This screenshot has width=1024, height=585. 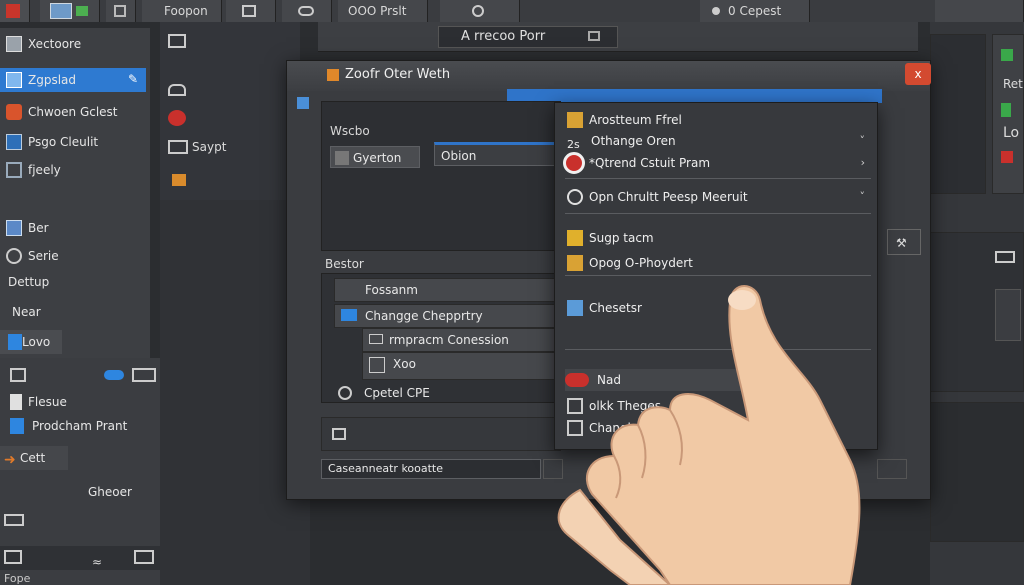 What do you see at coordinates (14, 170) in the screenshot?
I see `grid-icon` at bounding box center [14, 170].